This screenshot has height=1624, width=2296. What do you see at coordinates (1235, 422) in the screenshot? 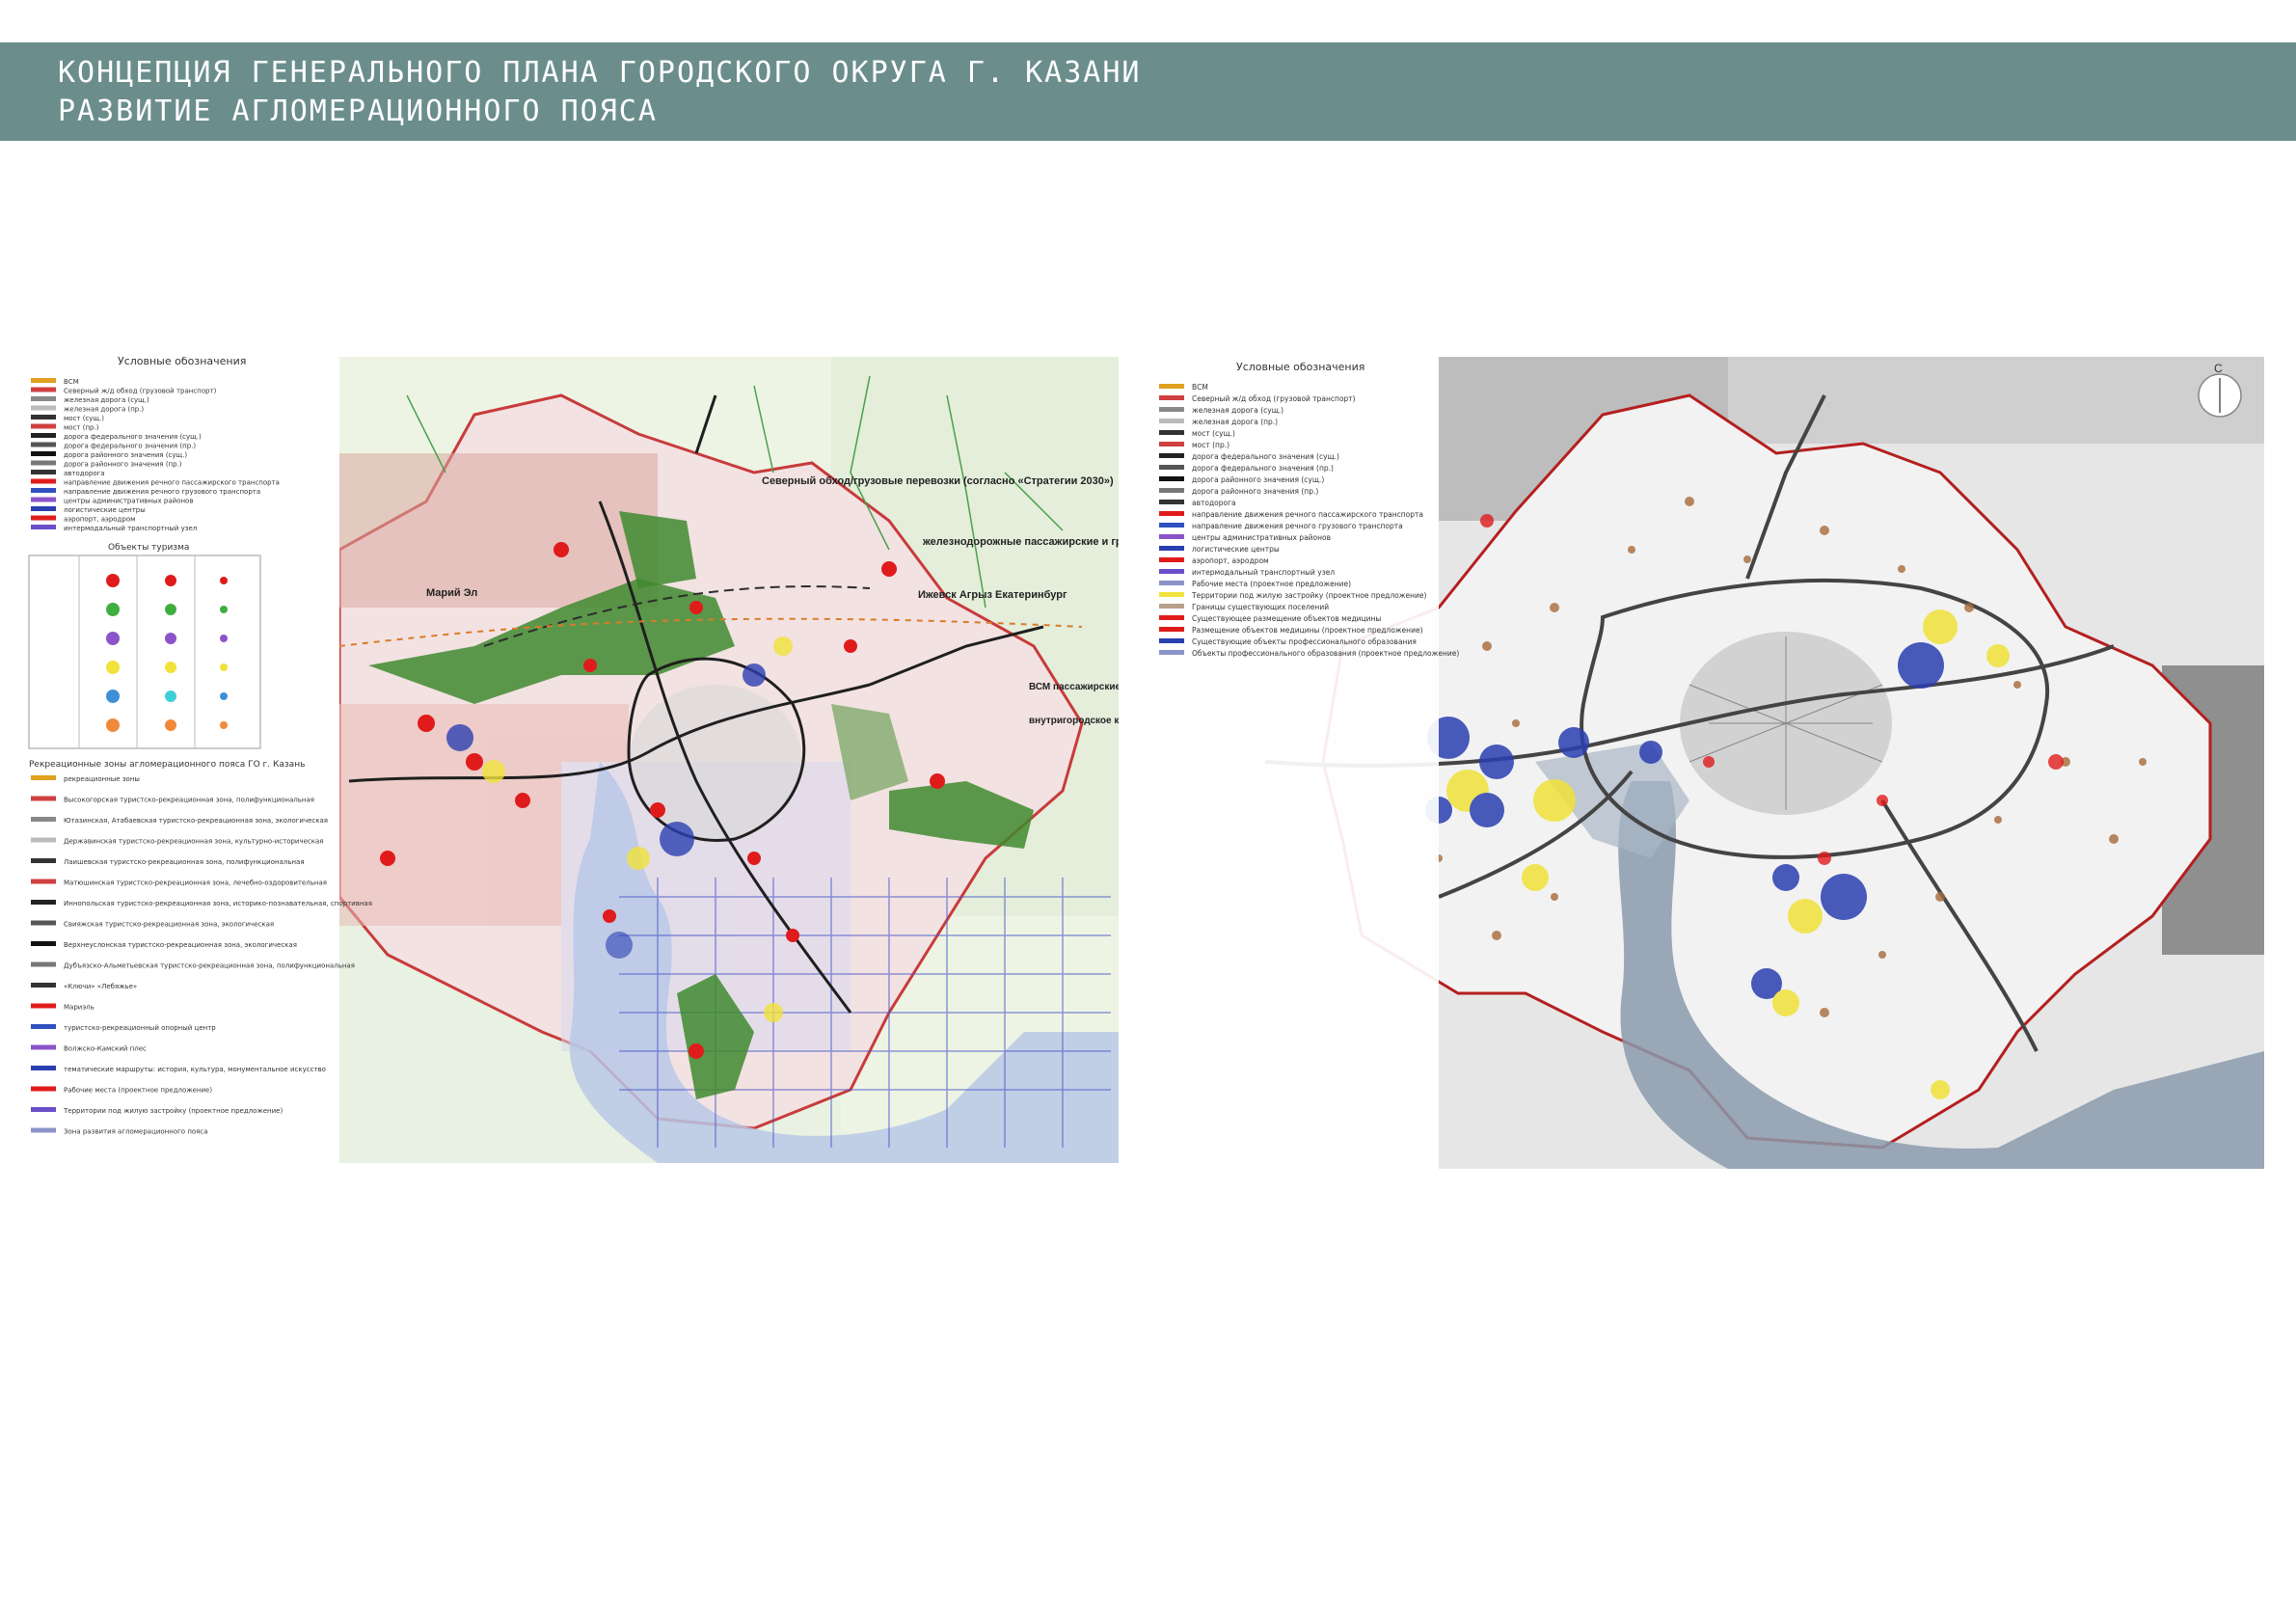
I see `right-legend-item-label: железная дорога (пр.)` at bounding box center [1235, 422].